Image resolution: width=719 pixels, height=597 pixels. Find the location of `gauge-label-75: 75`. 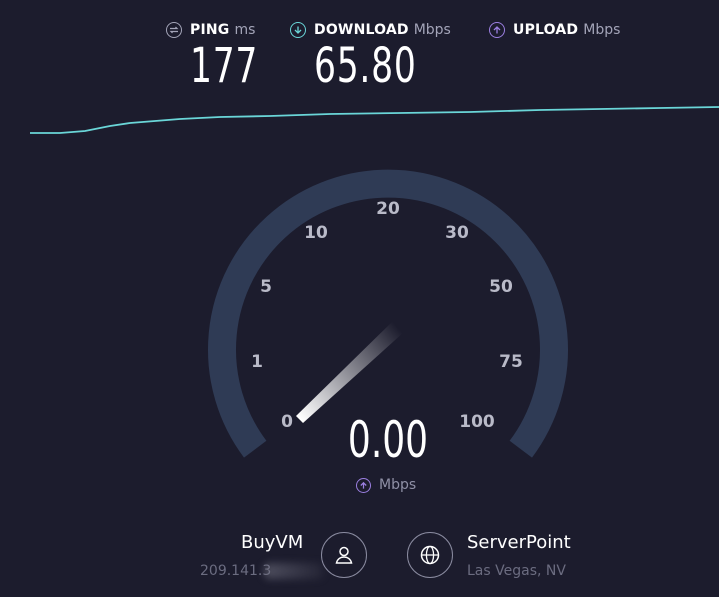

gauge-label-75: 75 is located at coordinates (511, 362).